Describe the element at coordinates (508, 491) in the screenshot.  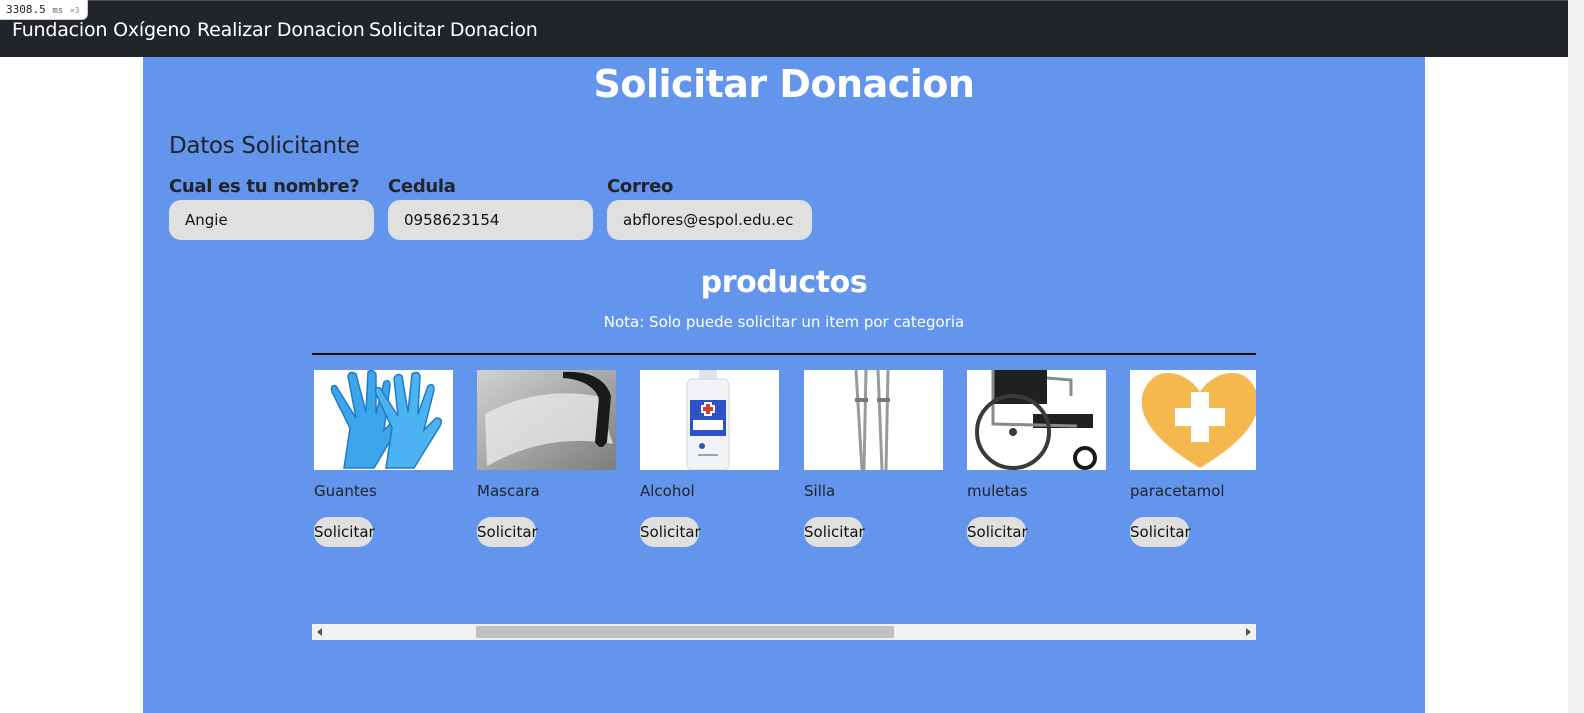
I see `product-label: Mascara` at that location.